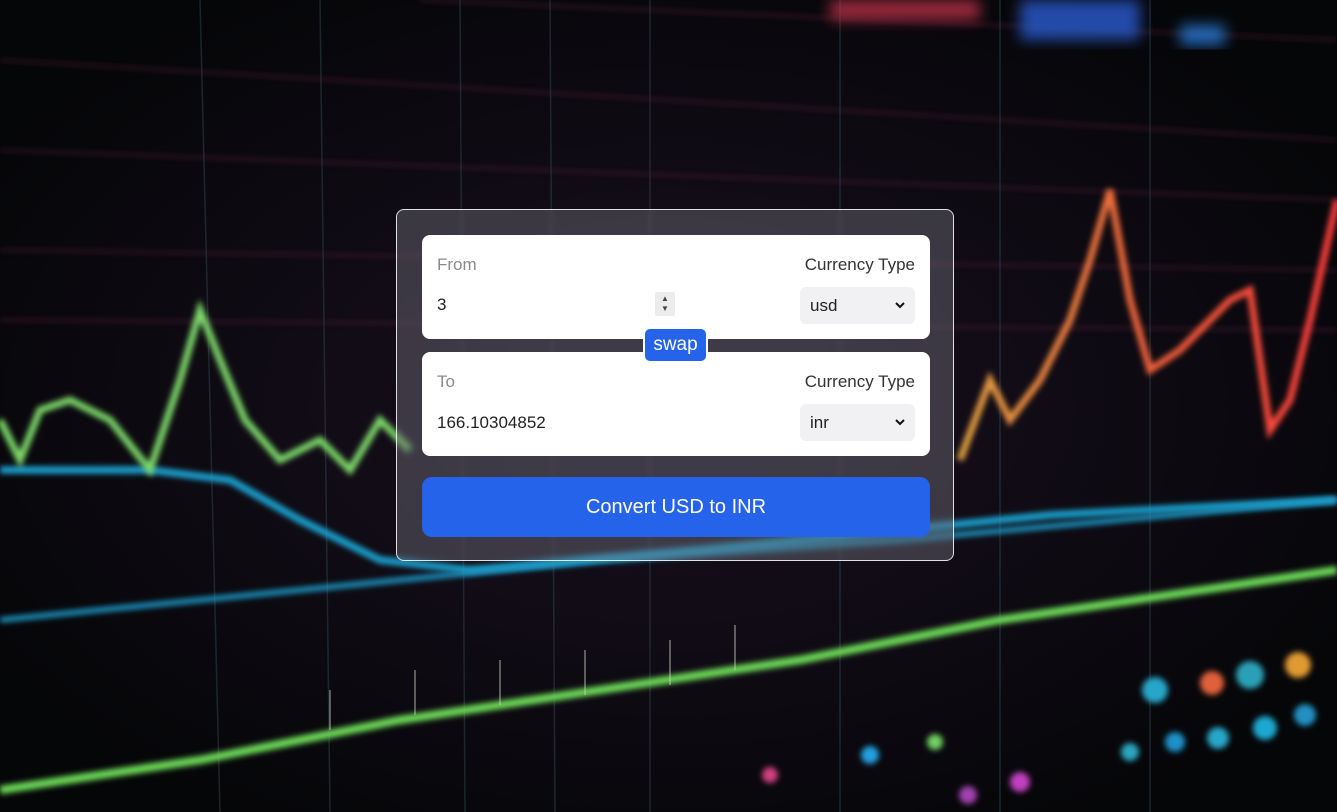  I want to click on swap-button: swap, so click(675, 345).